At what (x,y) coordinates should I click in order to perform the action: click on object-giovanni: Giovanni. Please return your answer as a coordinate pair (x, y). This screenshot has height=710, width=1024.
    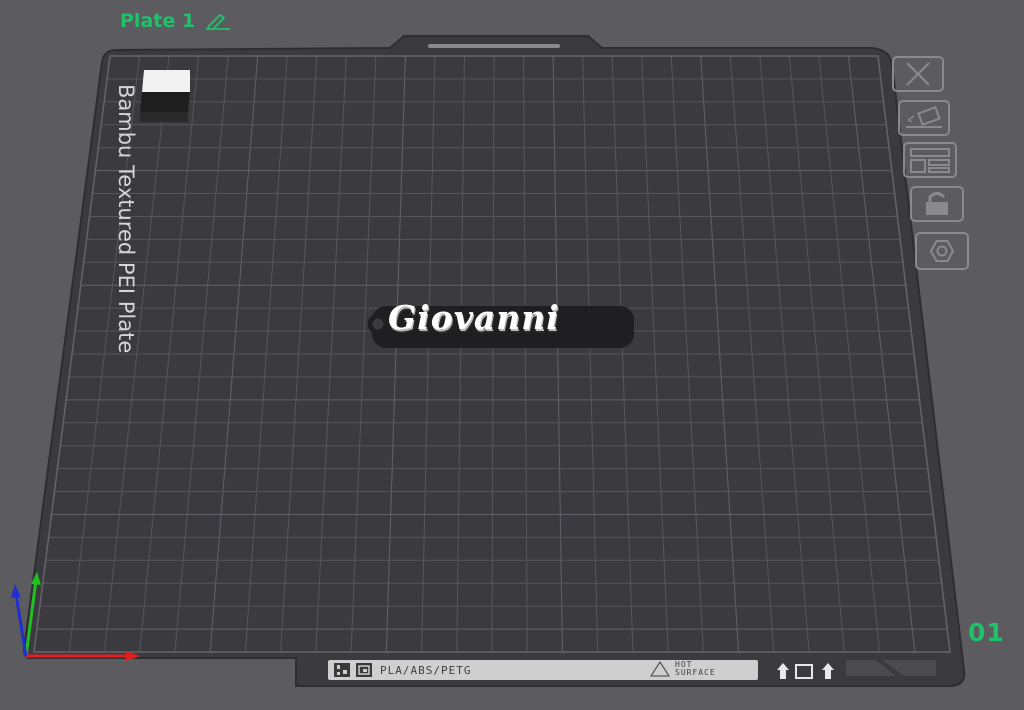
    Looking at the image, I should click on (474, 317).